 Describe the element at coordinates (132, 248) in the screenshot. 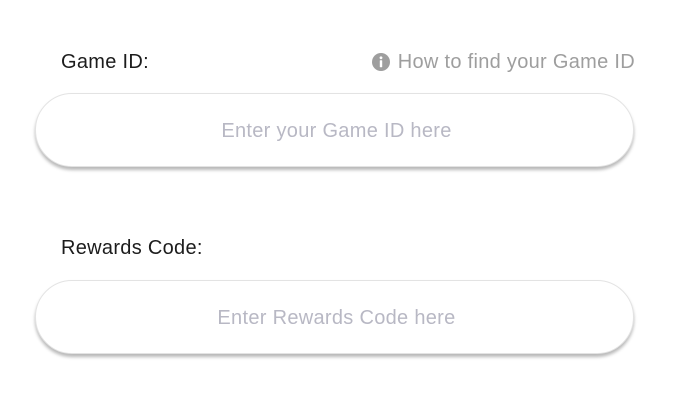

I see `rewards-code-label: Rewards Code:` at that location.